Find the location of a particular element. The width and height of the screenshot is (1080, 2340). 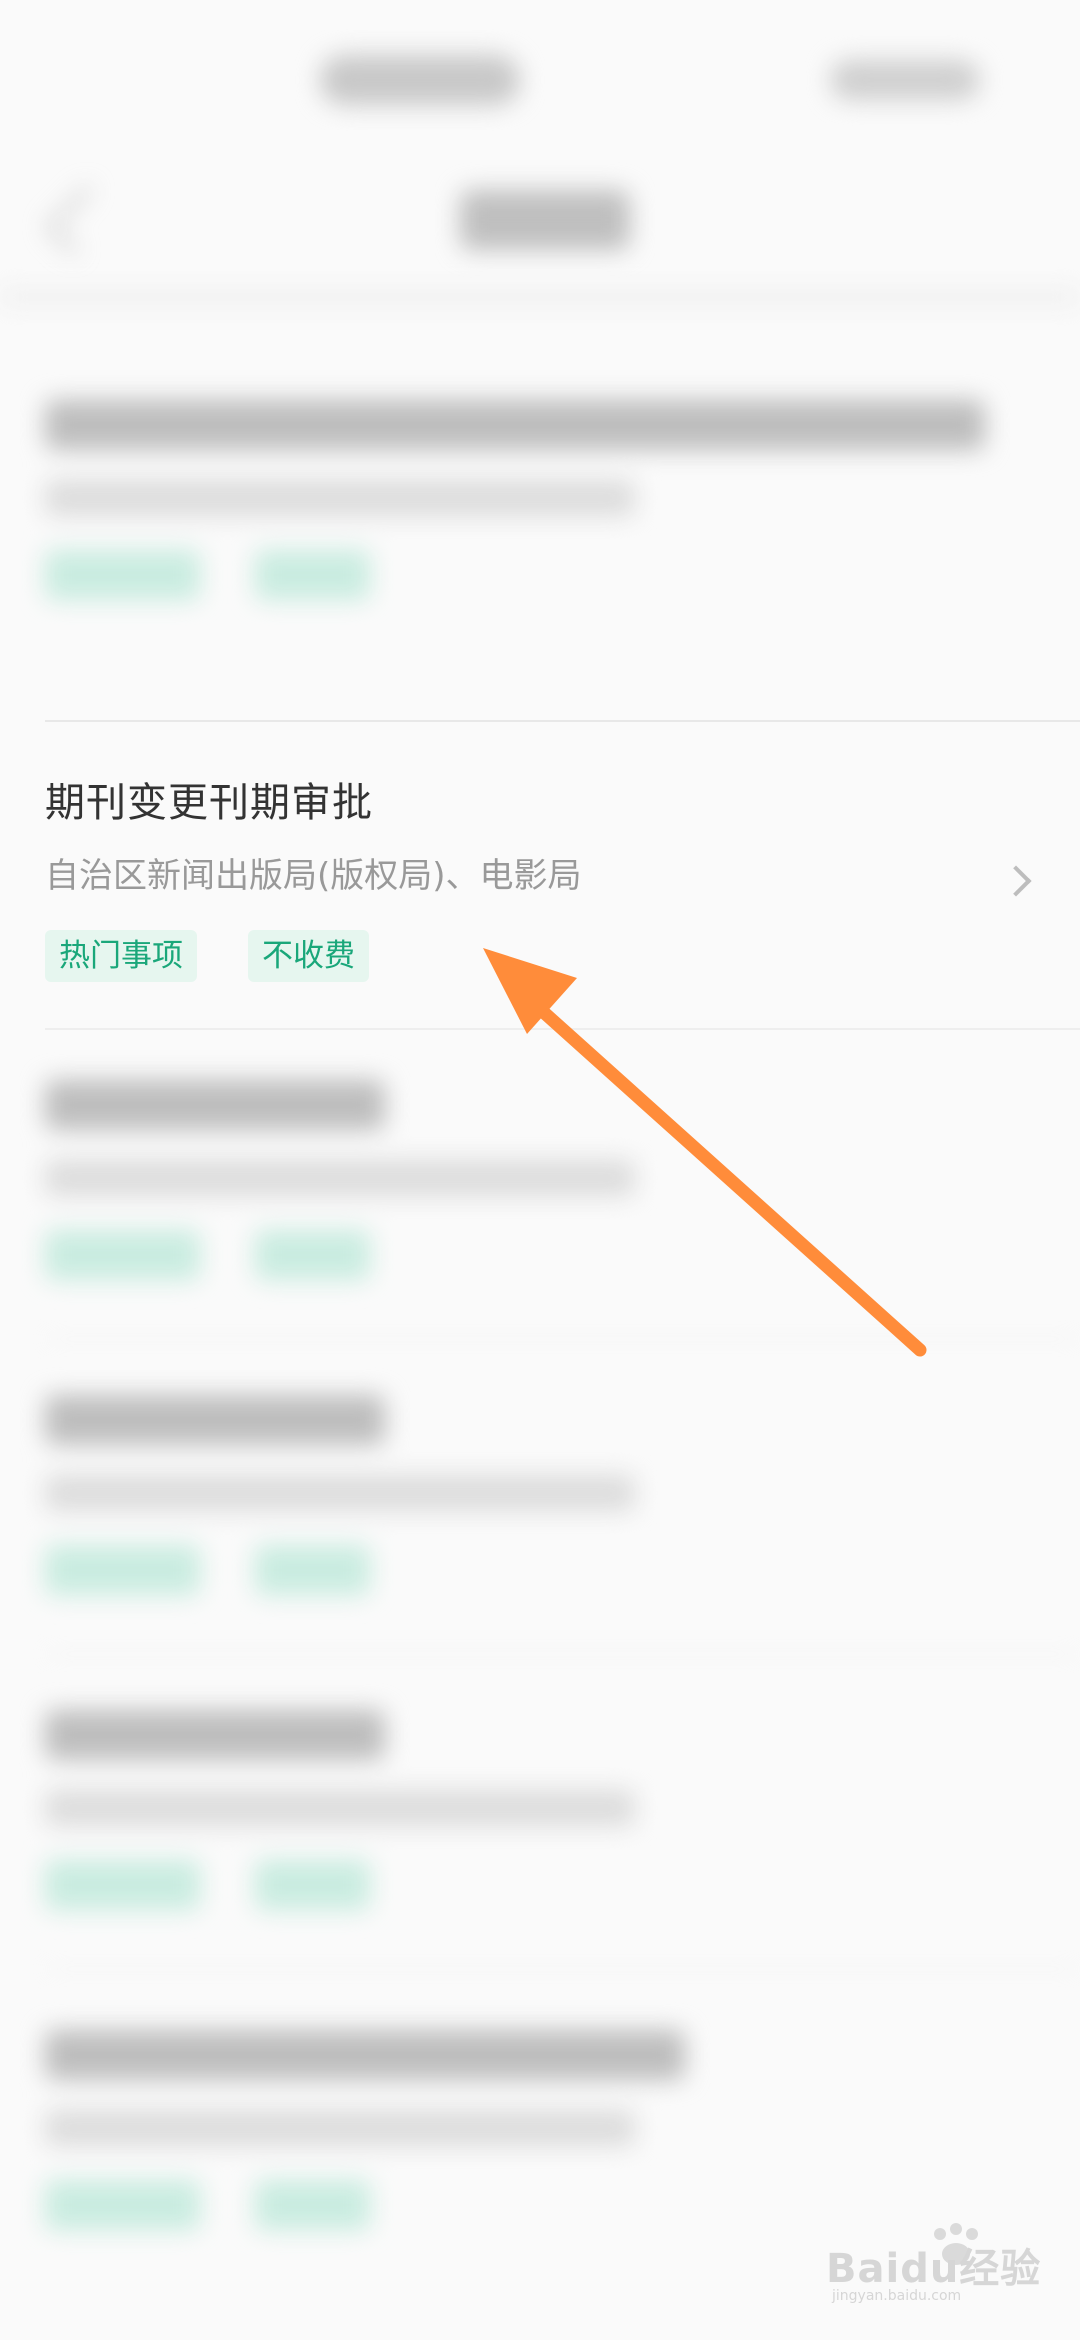

status-bar-right is located at coordinates (905, 80).